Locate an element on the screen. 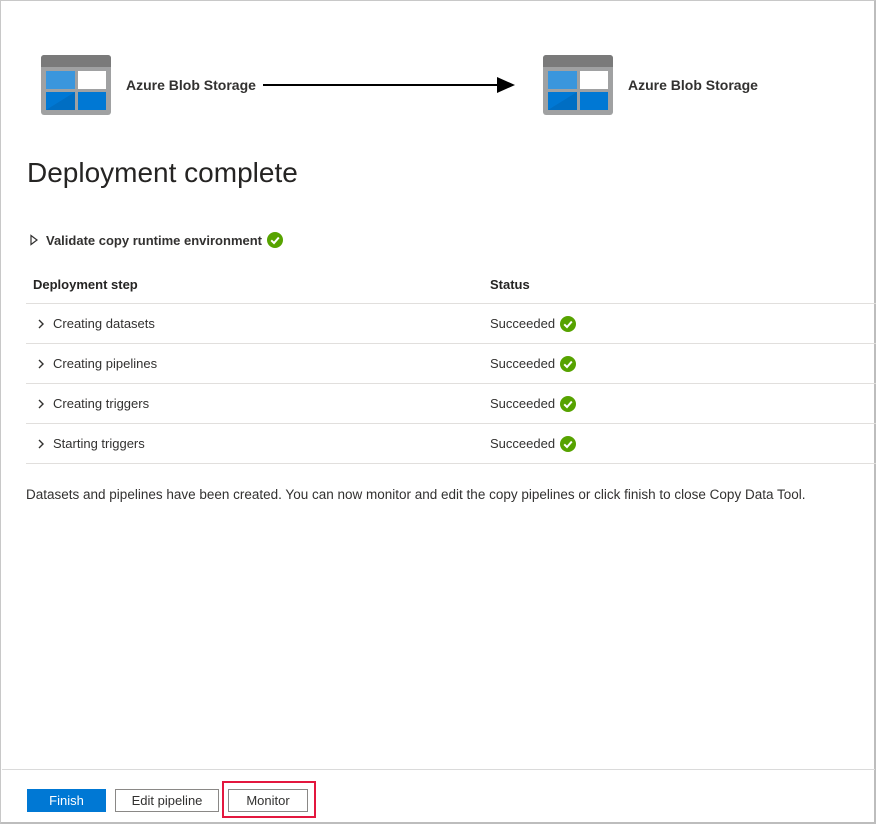 The height and width of the screenshot is (824, 876). destination-store: Azure Blob Storage is located at coordinates (650, 85).